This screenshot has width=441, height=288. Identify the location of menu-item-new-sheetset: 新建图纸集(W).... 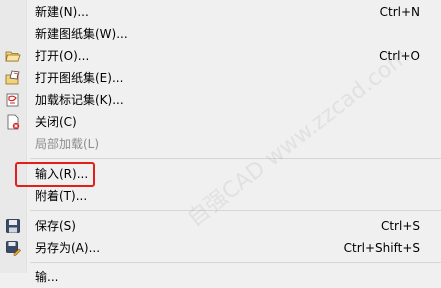
(220, 34).